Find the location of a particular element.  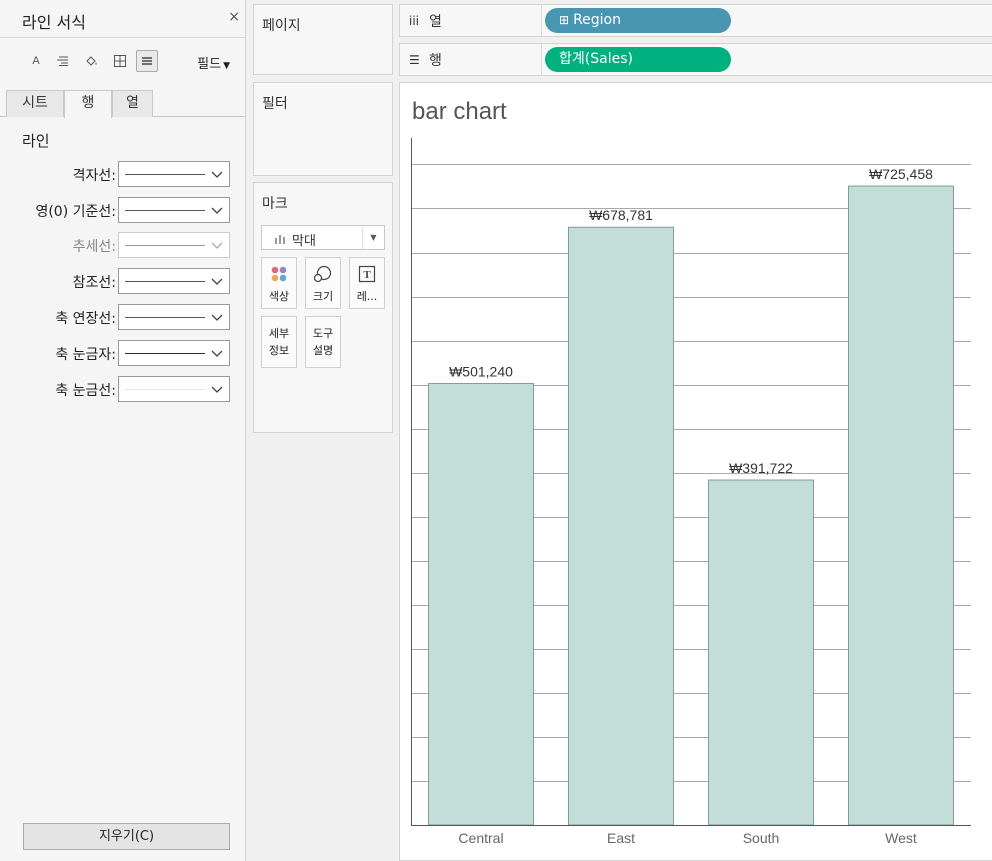

axis-ticks-row: 축 눈금선: is located at coordinates (123, 389).